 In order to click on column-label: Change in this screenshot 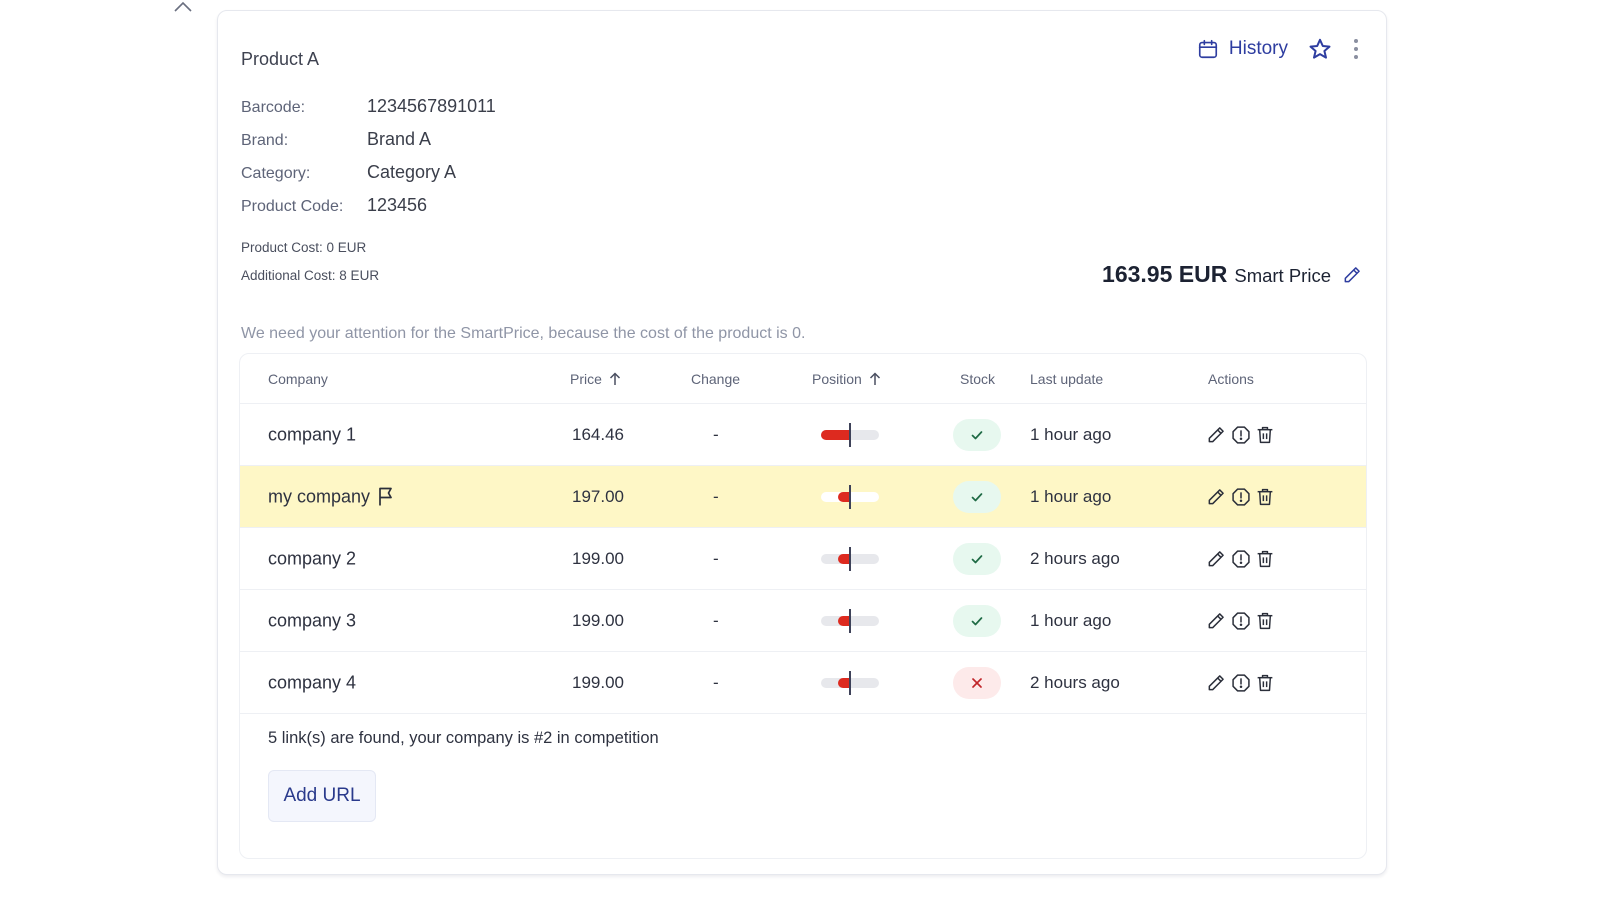, I will do `click(716, 379)`.